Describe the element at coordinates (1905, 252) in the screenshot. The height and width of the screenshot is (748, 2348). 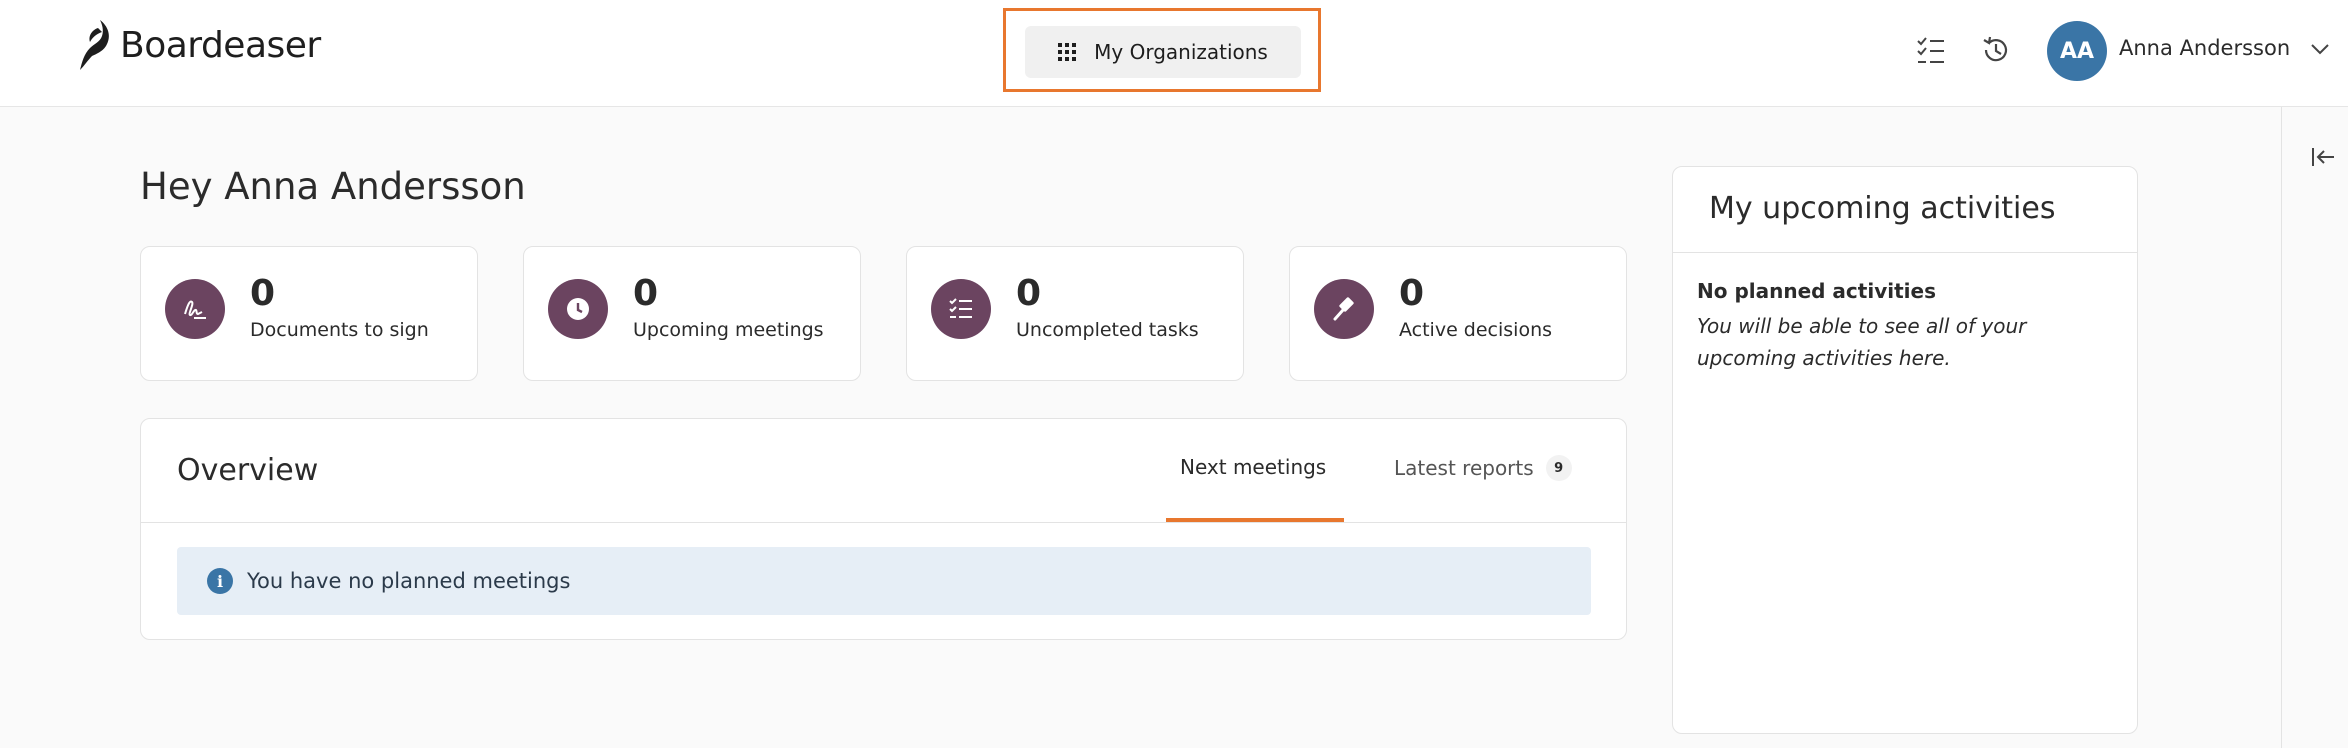
I see `activities-divider` at that location.